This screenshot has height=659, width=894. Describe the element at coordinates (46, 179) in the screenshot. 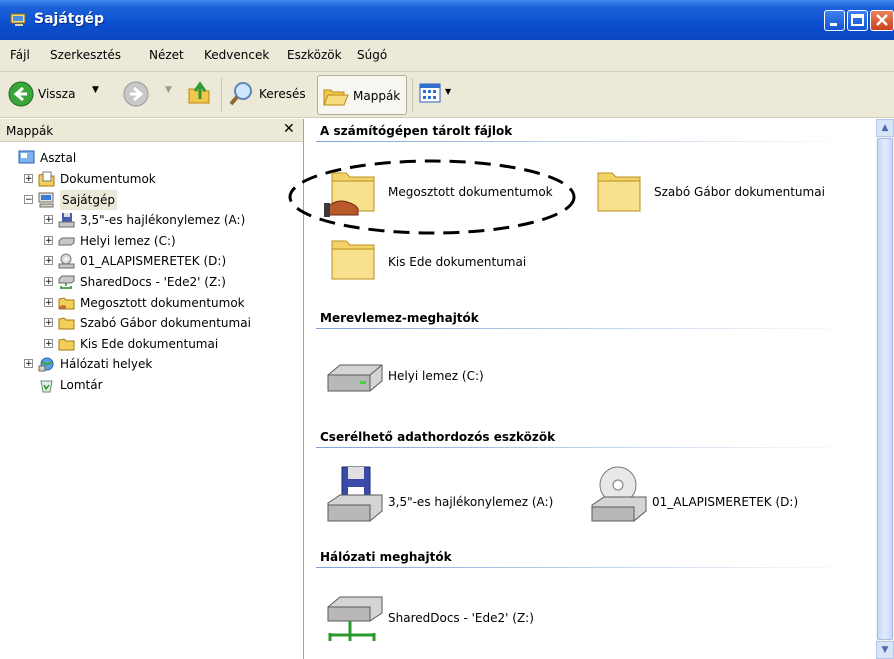

I see `documents-icon` at that location.